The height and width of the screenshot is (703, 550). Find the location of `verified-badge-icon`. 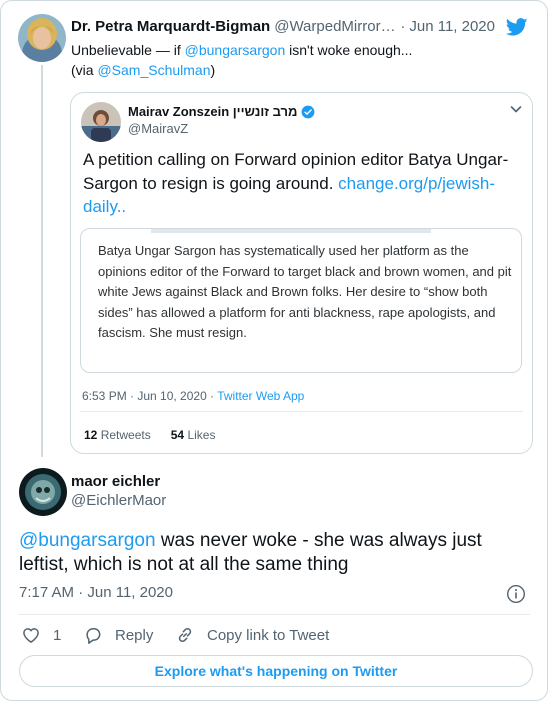

verified-badge-icon is located at coordinates (308, 112).